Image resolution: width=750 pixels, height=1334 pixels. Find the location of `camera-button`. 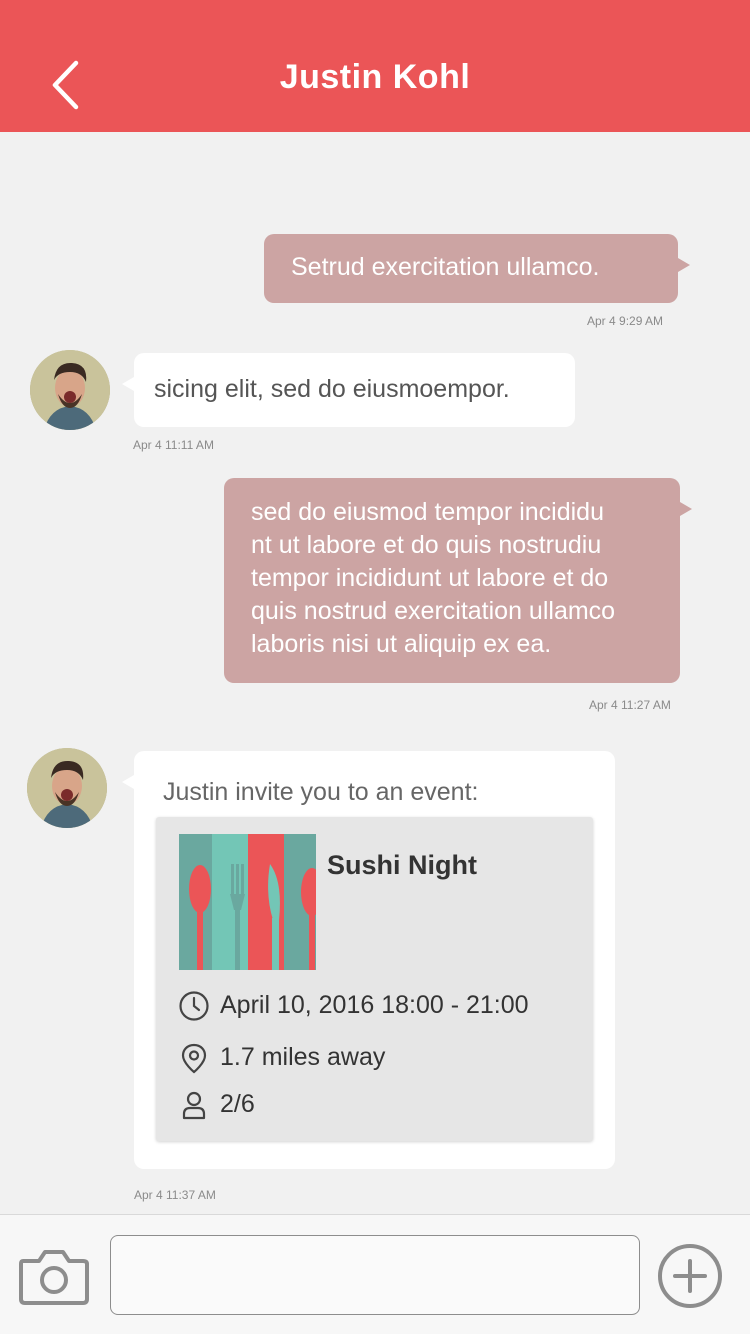

camera-button is located at coordinates (54, 1276).